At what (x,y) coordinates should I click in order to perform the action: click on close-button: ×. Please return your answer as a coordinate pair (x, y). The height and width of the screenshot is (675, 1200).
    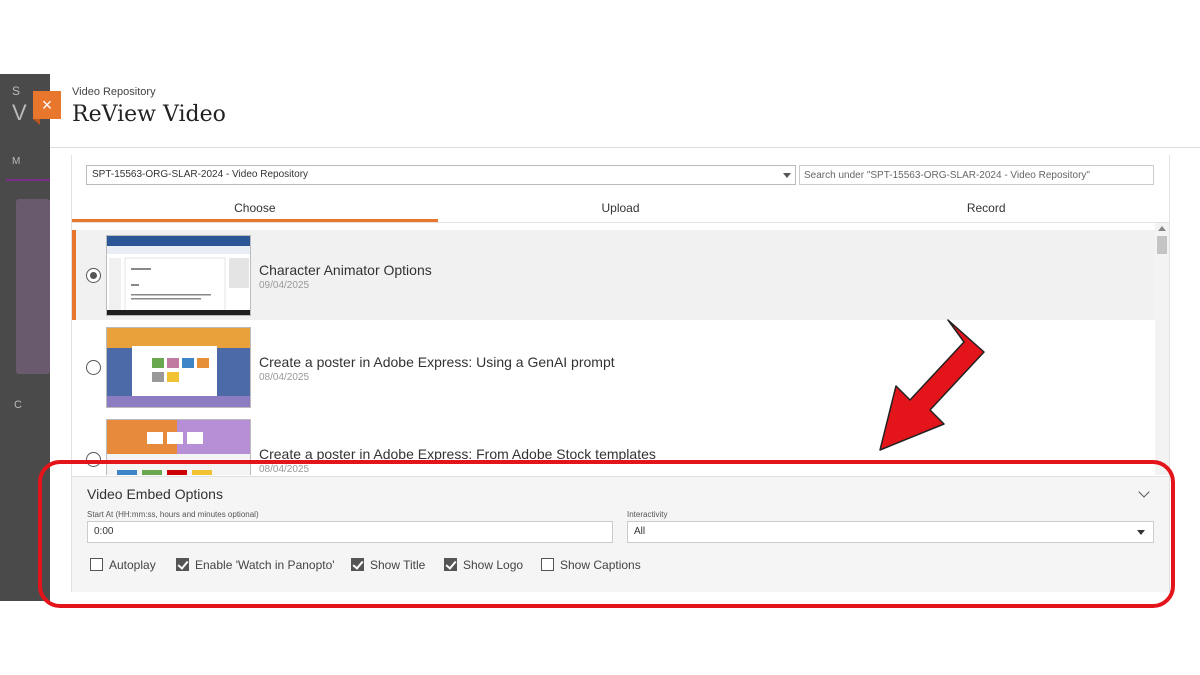
    Looking at the image, I should click on (47, 108).